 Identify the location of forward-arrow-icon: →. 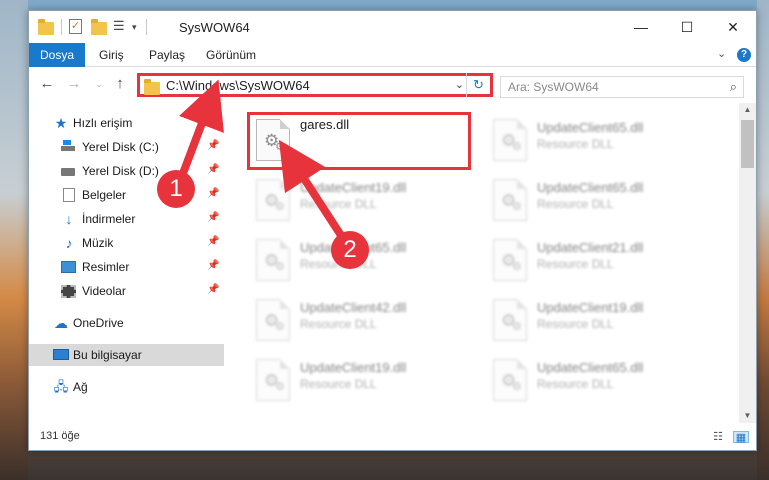
(74, 84).